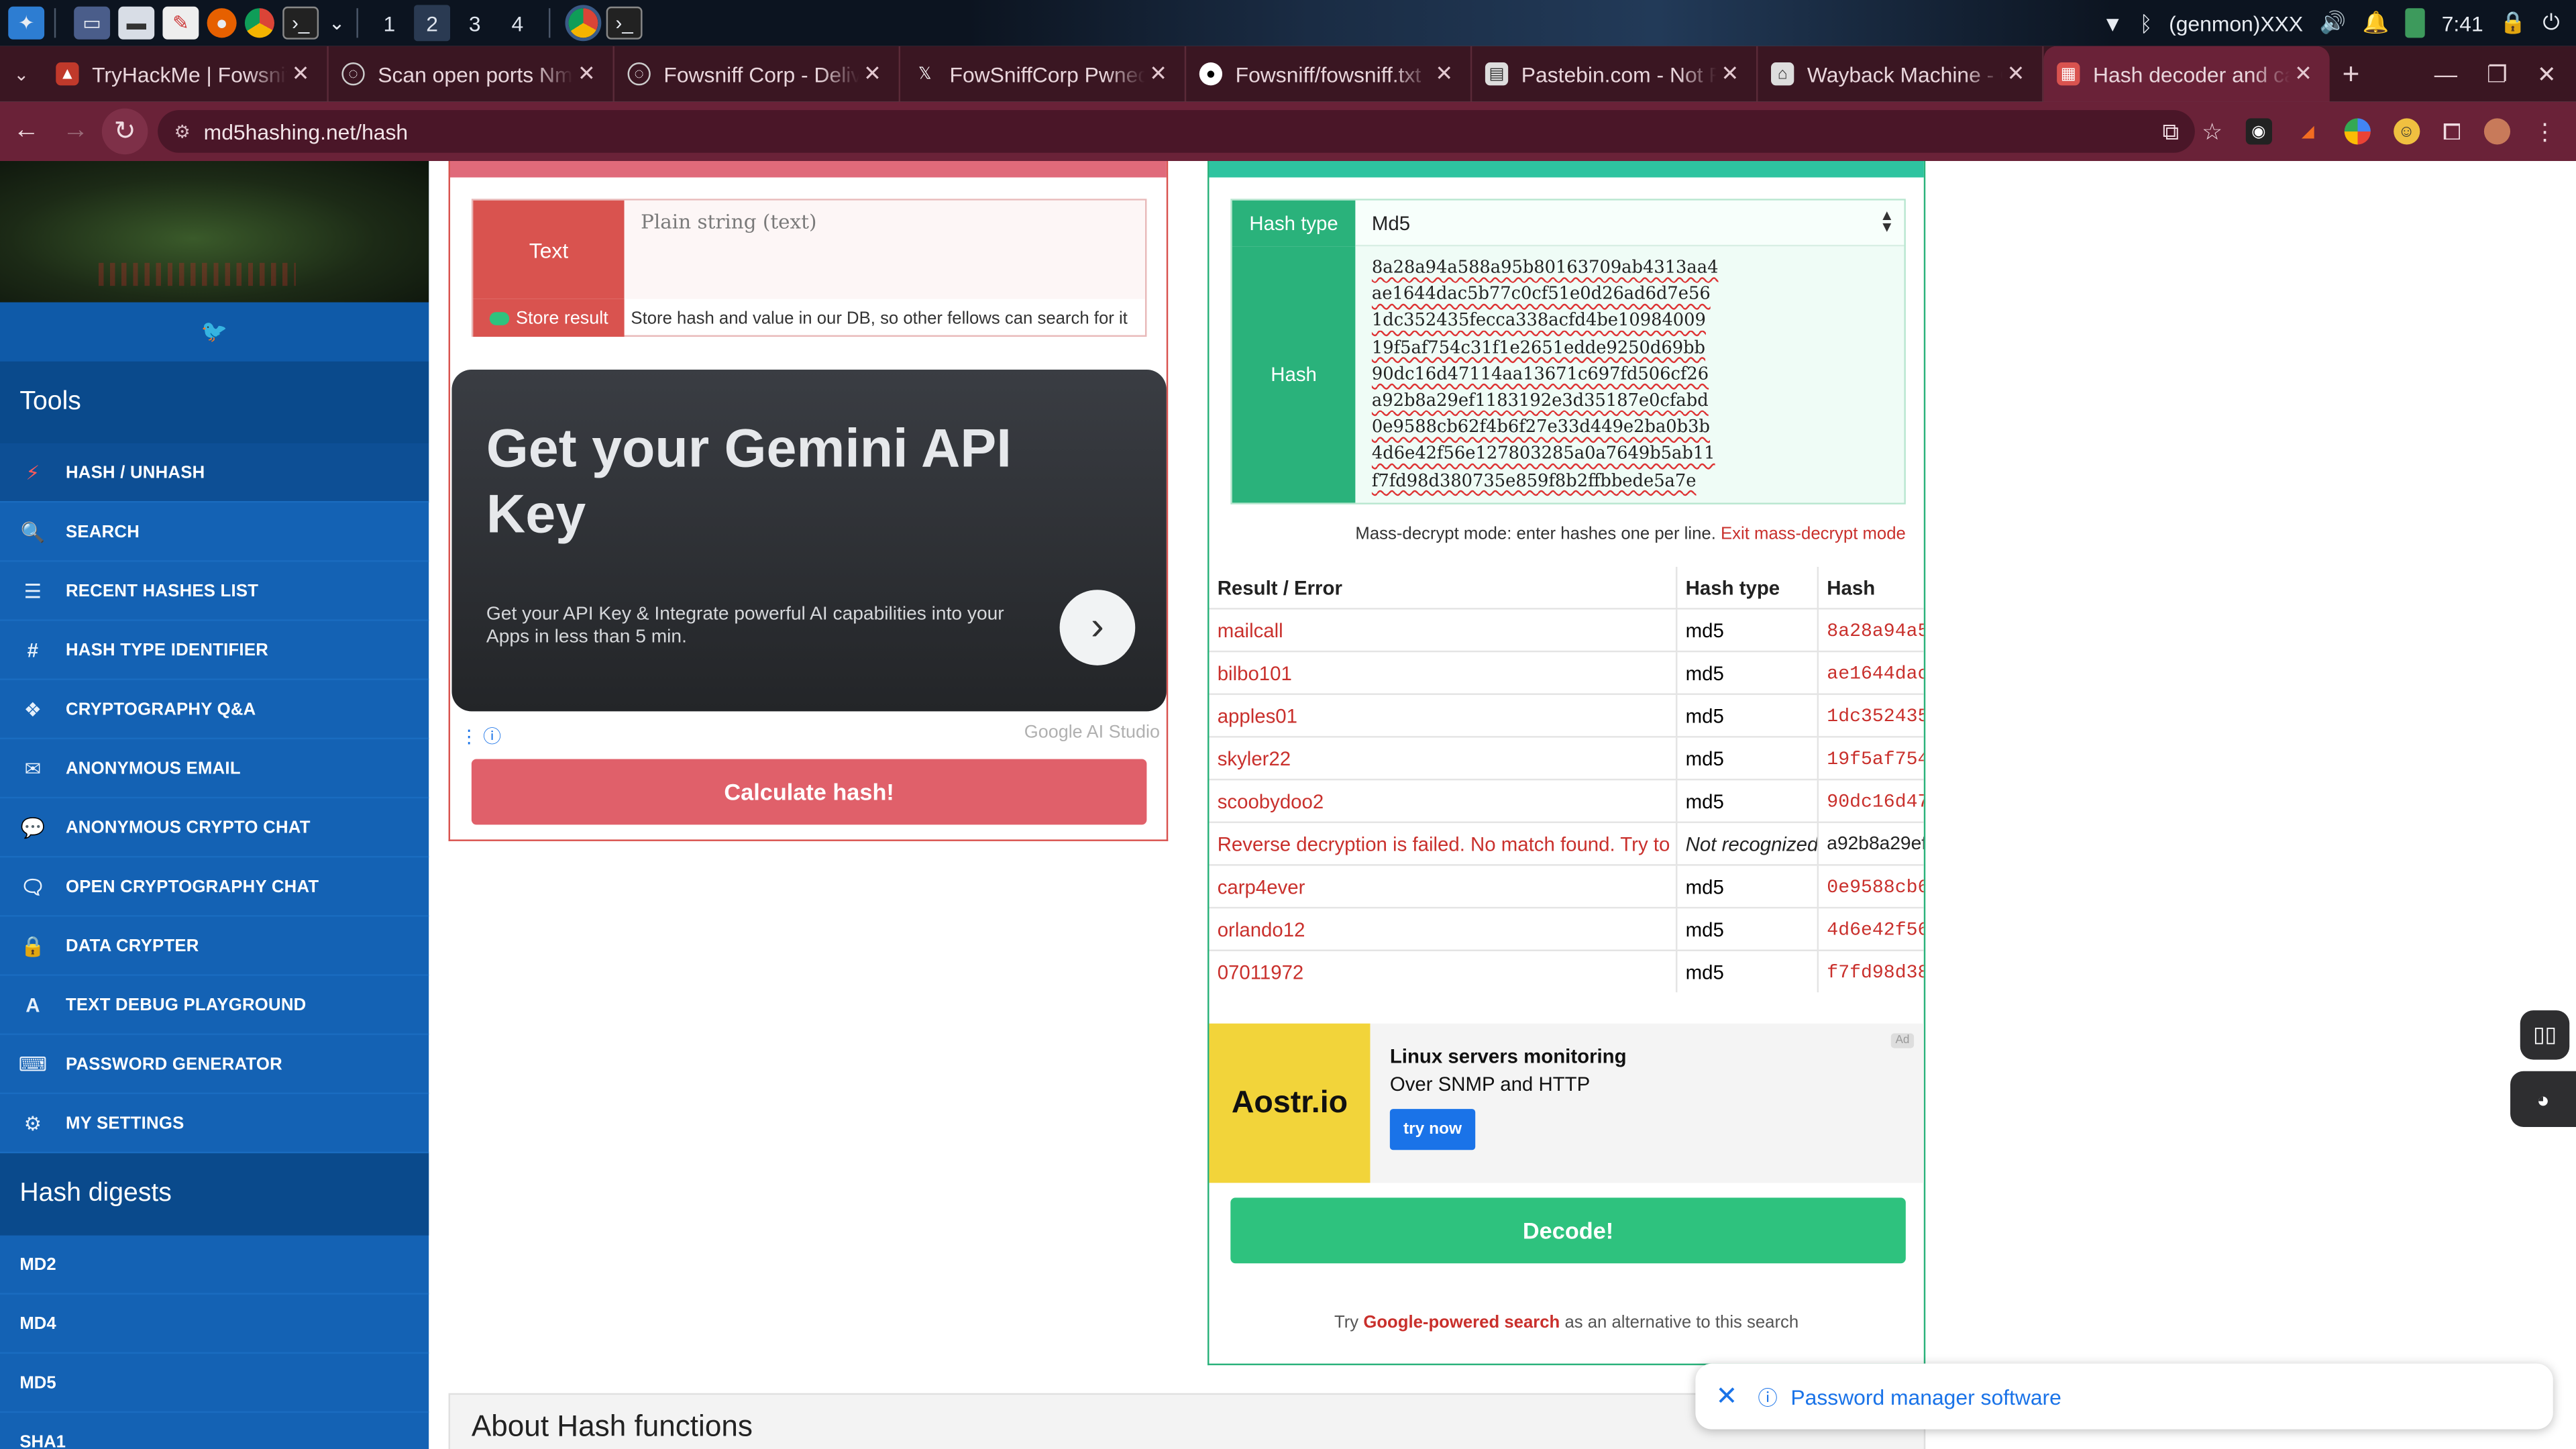 Image resolution: width=2576 pixels, height=1449 pixels. Describe the element at coordinates (1443, 759) in the screenshot. I see `result-plaintext: skyler22` at that location.